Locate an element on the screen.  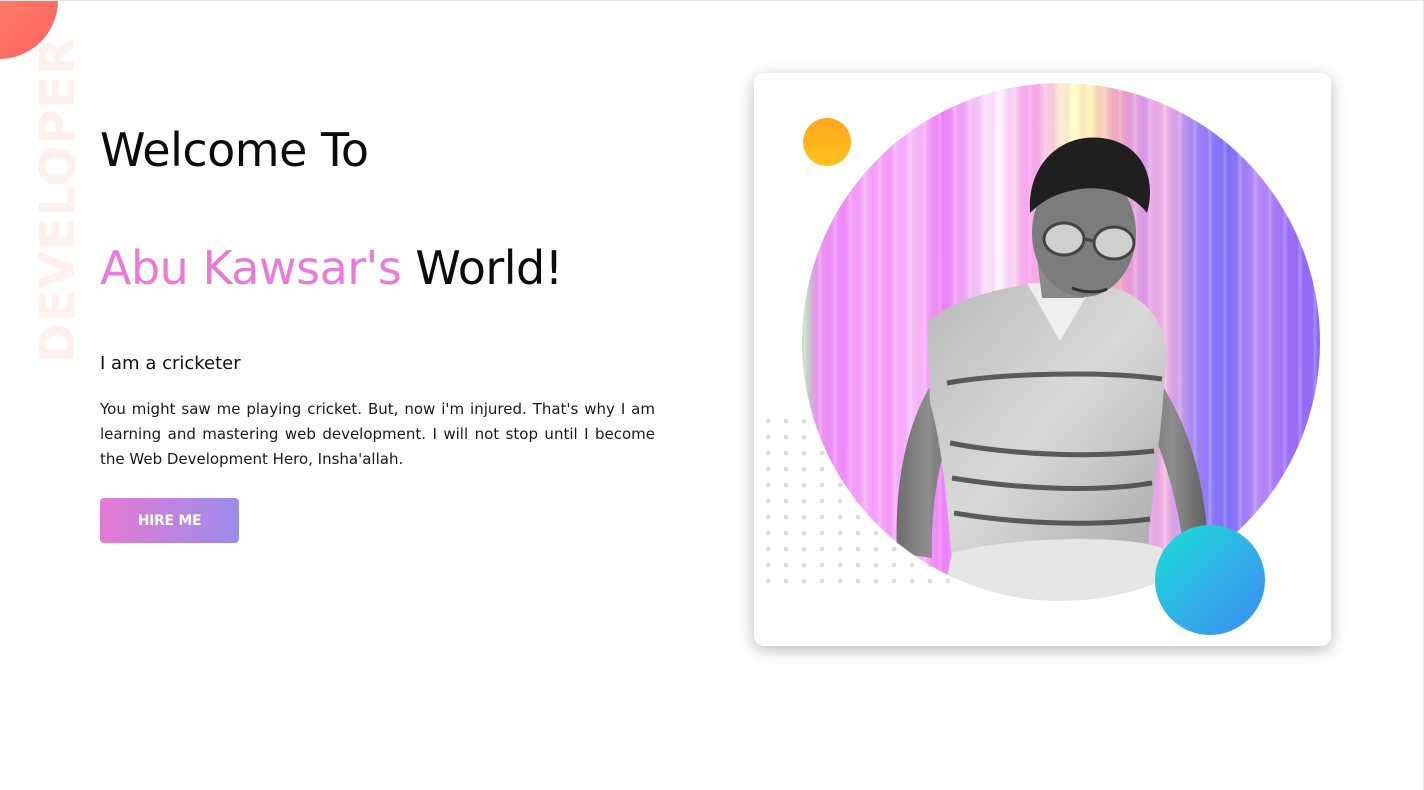
hire-me-button: HIRE ME is located at coordinates (169, 520).